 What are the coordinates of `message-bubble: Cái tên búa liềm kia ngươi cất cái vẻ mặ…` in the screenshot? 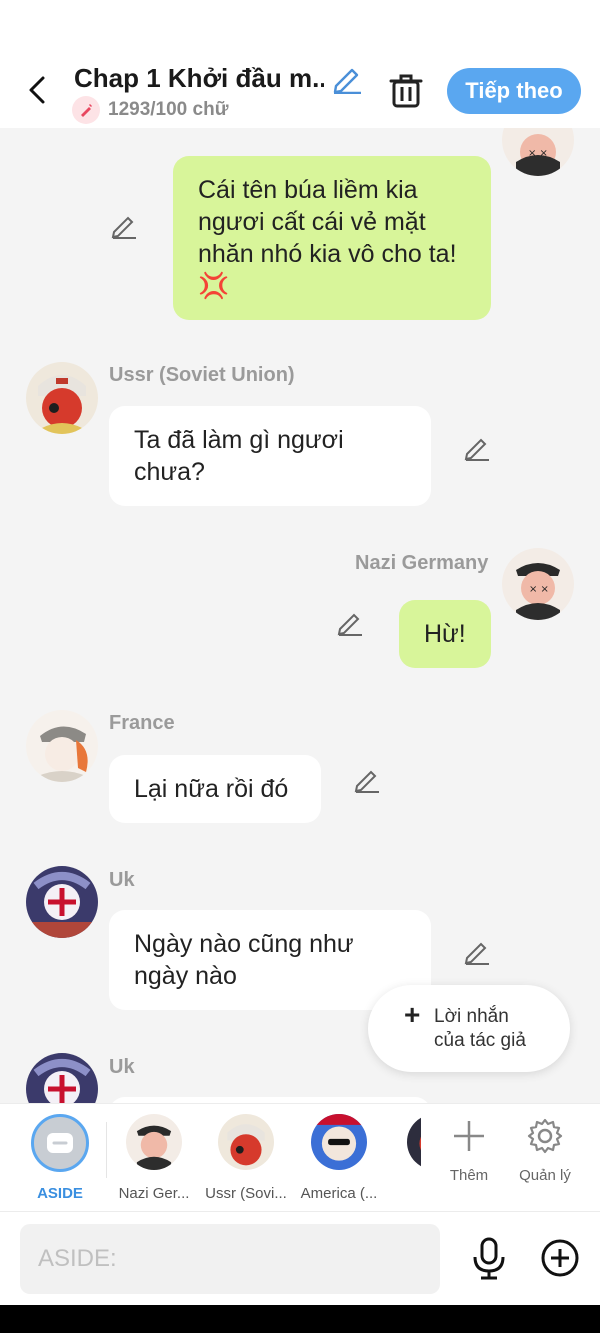 It's located at (332, 238).